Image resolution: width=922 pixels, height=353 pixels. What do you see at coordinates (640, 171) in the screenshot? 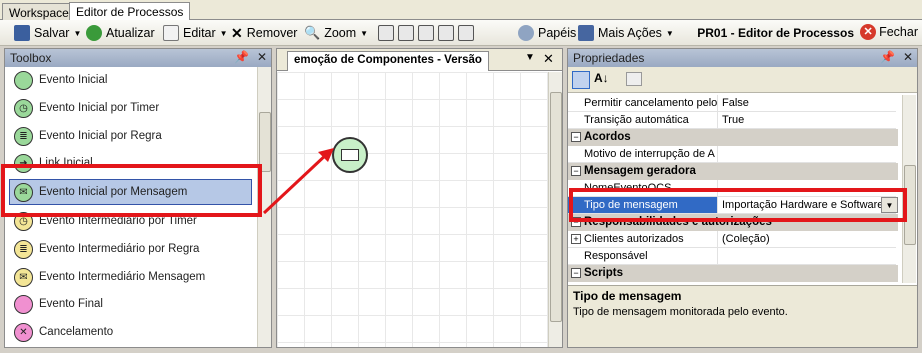
I see `category-label: Mensagem geradora` at bounding box center [640, 171].